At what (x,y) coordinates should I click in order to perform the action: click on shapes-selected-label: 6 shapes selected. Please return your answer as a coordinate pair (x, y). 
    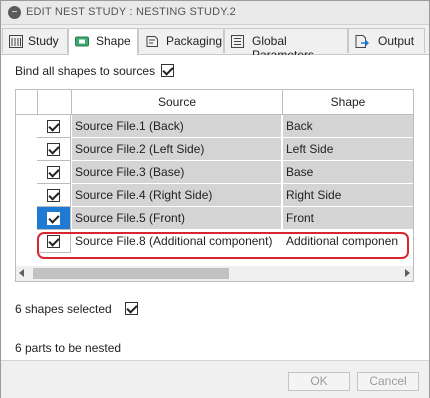
    Looking at the image, I should click on (63, 309).